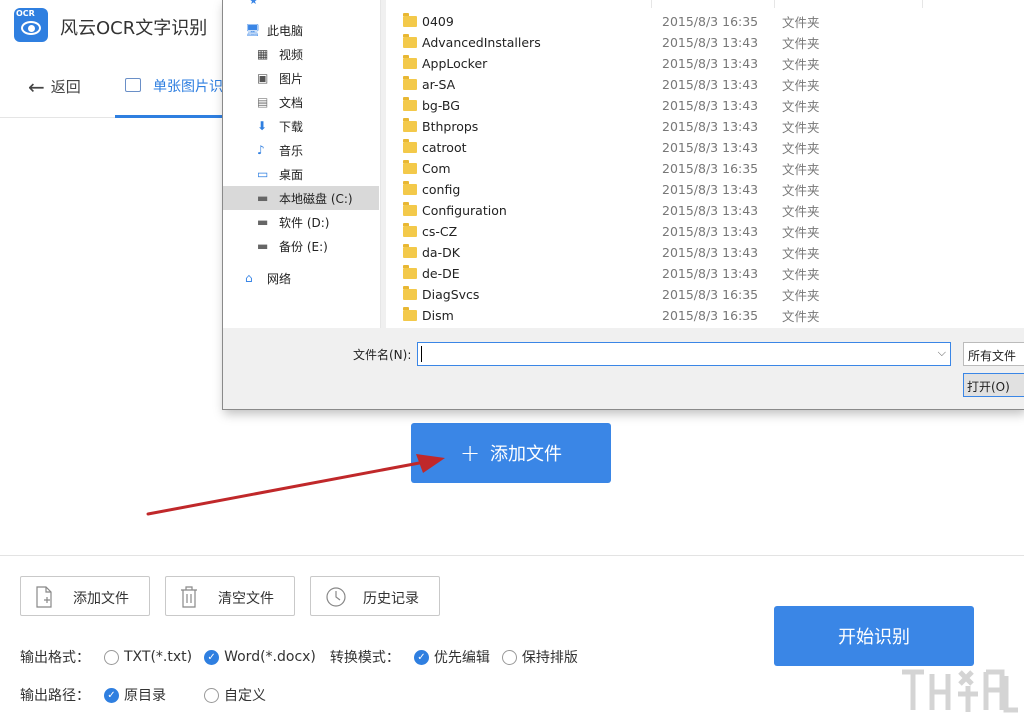 Image resolution: width=1024 pixels, height=720 pixels. What do you see at coordinates (145, 696) in the screenshot?
I see `path-original-label: 原目录` at bounding box center [145, 696].